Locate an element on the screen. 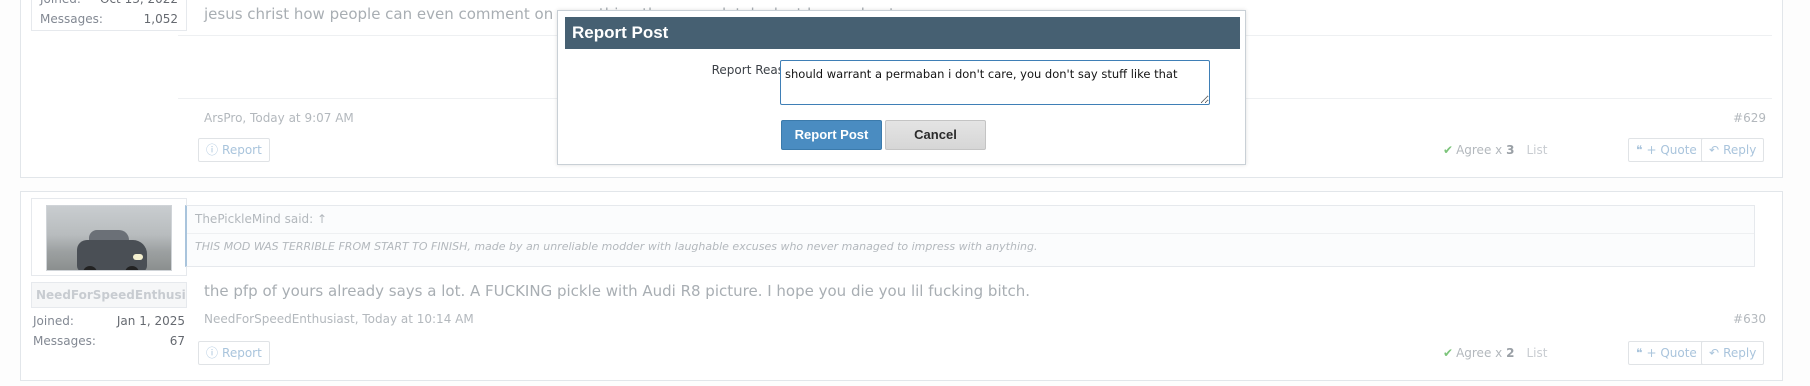  joined-row: Joined: Oct 13, 2022 is located at coordinates (109, 4).